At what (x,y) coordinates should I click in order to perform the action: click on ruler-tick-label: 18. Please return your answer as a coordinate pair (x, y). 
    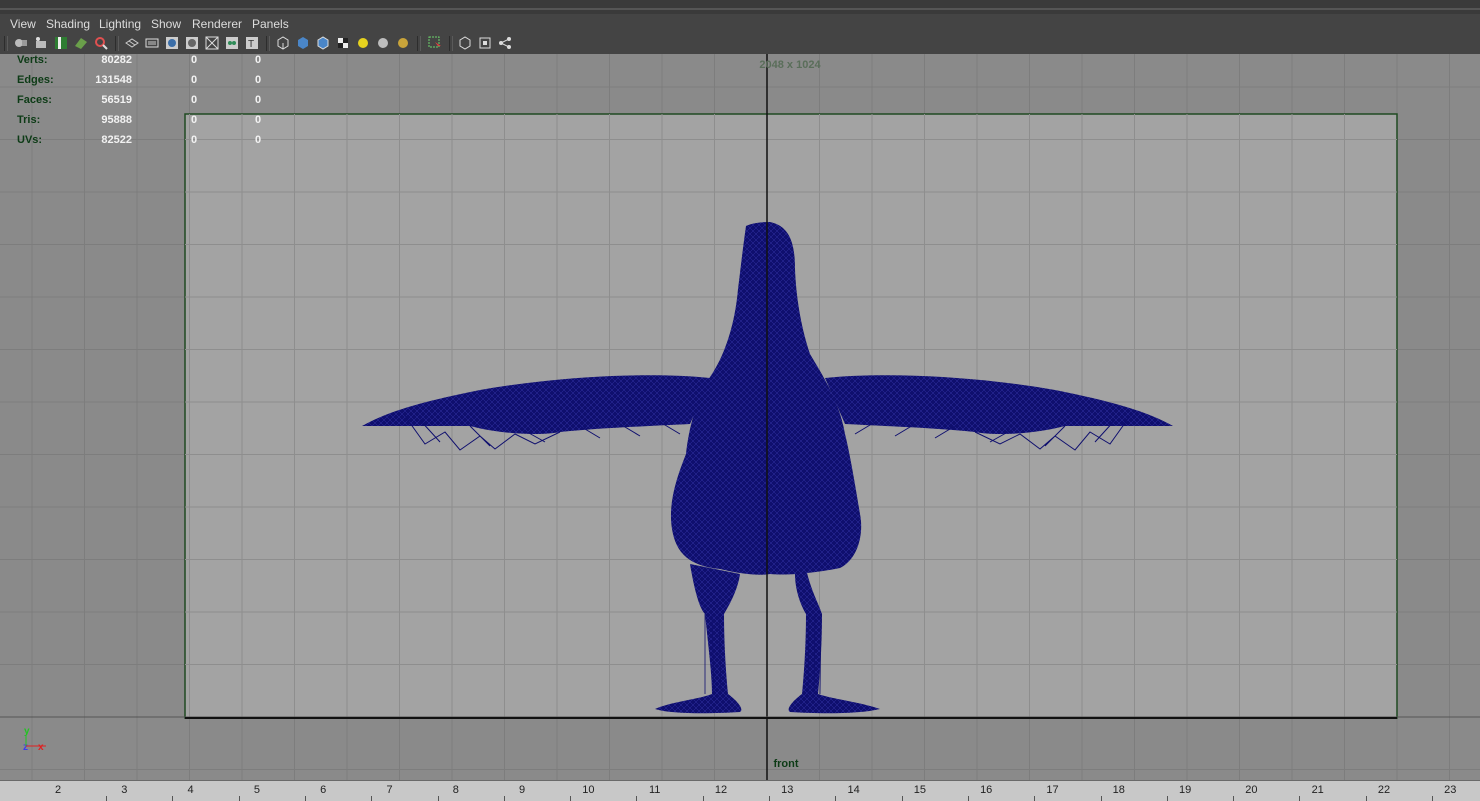
    Looking at the image, I should click on (1118, 790).